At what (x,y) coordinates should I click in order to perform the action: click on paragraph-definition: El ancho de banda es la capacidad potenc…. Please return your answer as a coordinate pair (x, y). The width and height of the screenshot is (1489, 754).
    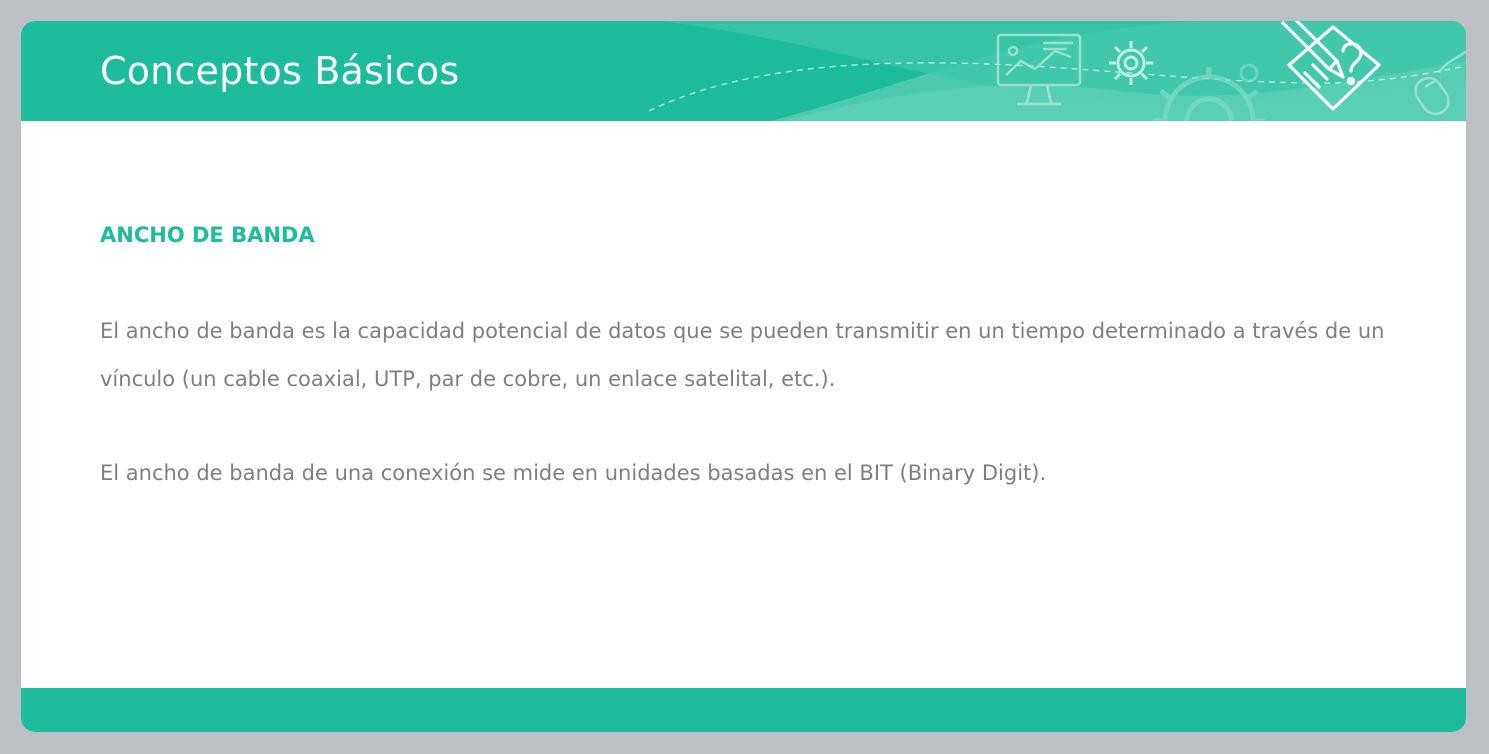
    Looking at the image, I should click on (742, 355).